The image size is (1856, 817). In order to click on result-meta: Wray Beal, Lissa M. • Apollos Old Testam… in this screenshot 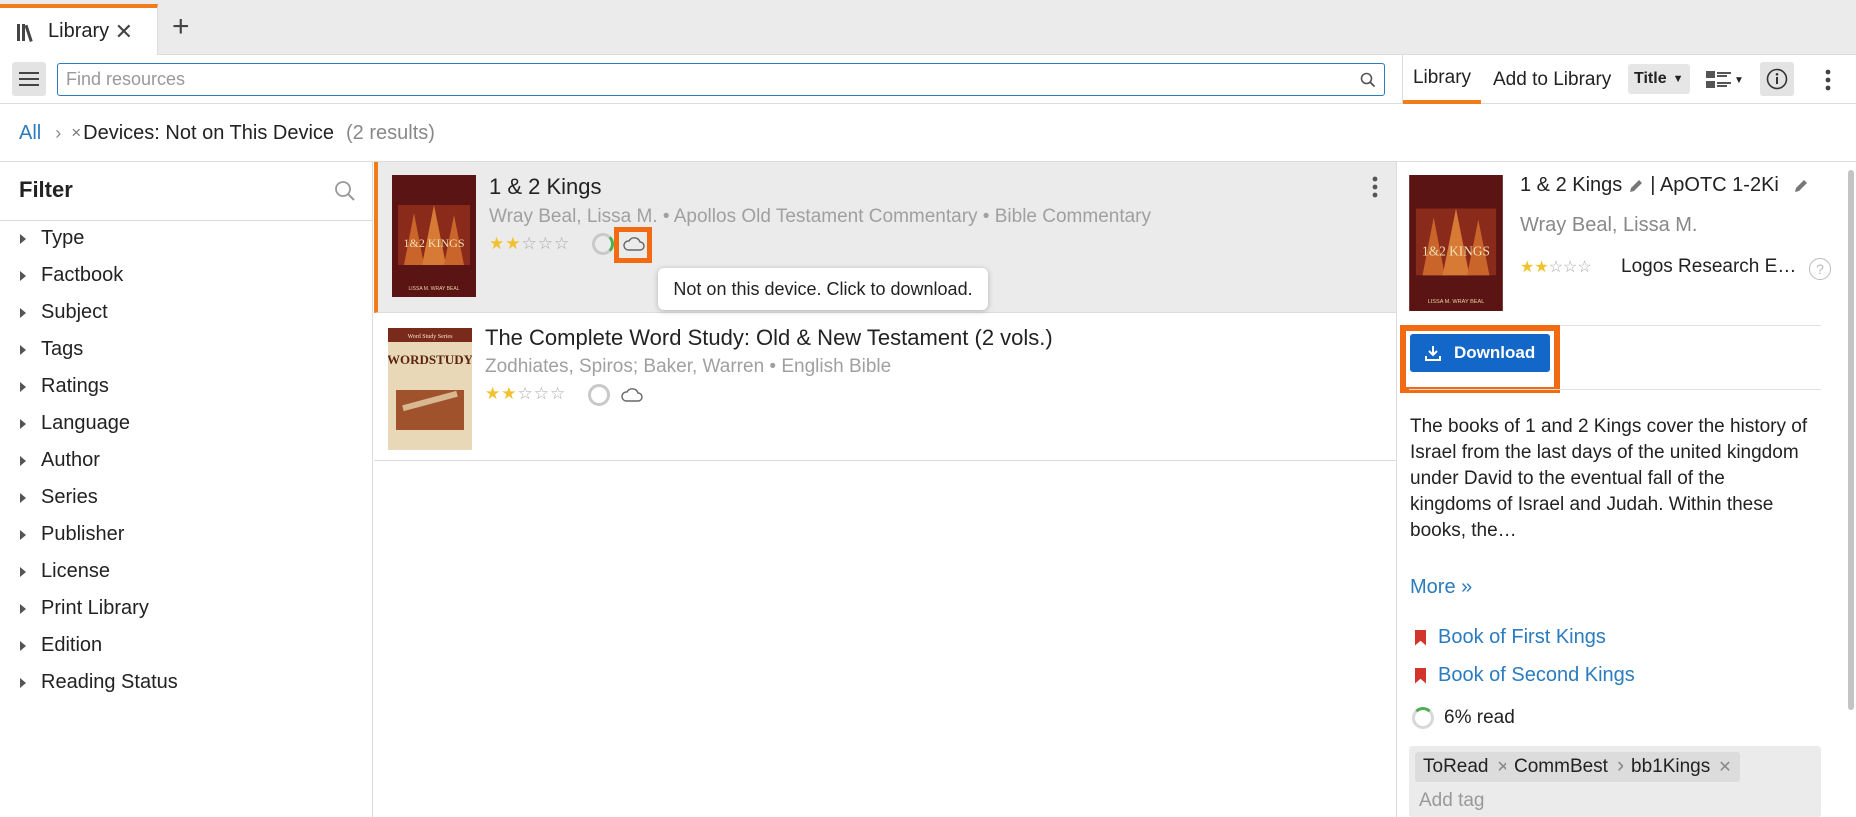, I will do `click(820, 216)`.